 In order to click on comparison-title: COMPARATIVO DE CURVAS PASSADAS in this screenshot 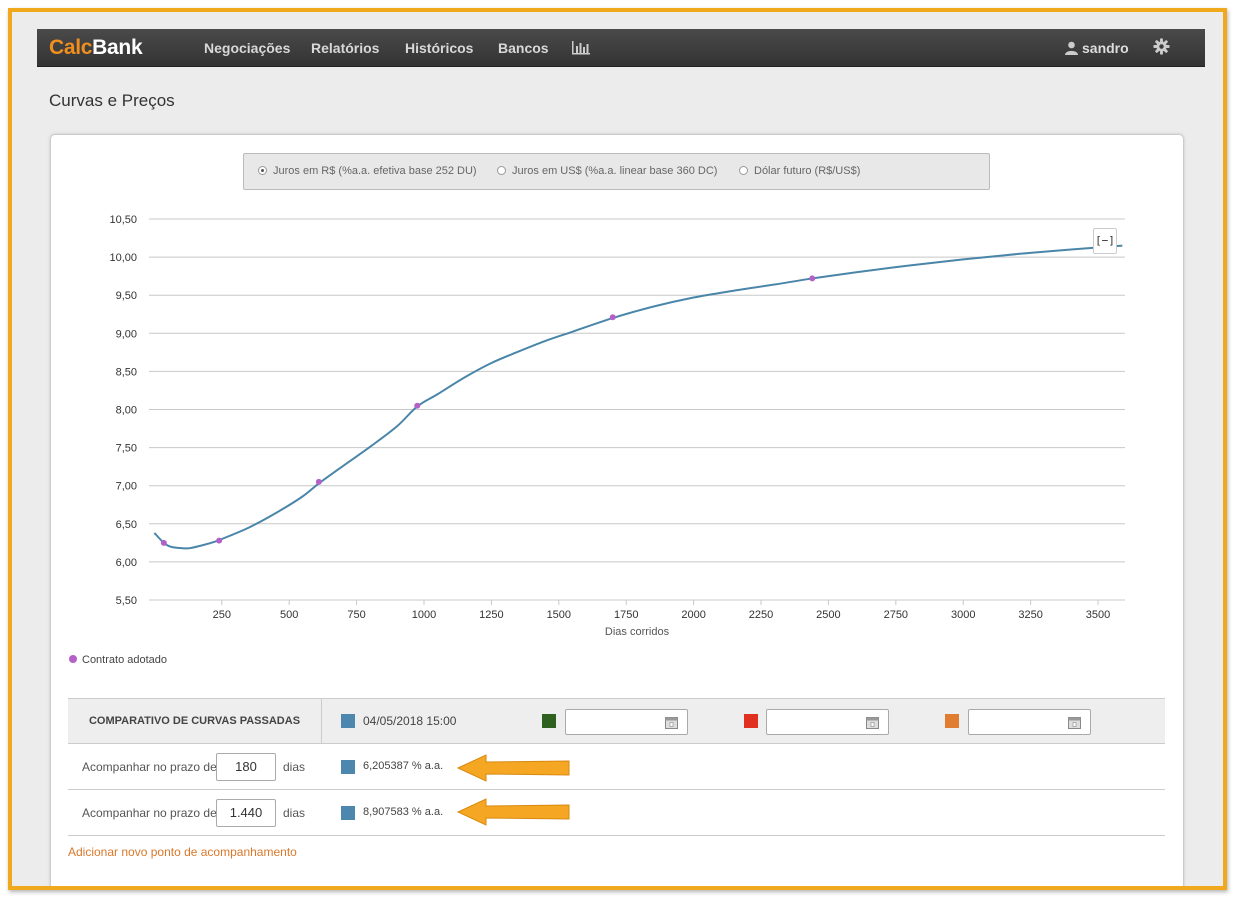, I will do `click(195, 721)`.